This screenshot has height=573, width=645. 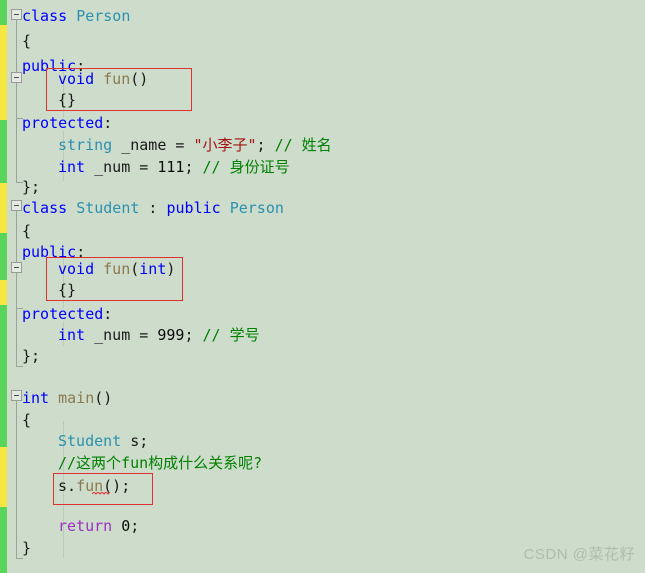 I want to click on error-squiggle-fun-call, so click(x=101, y=493).